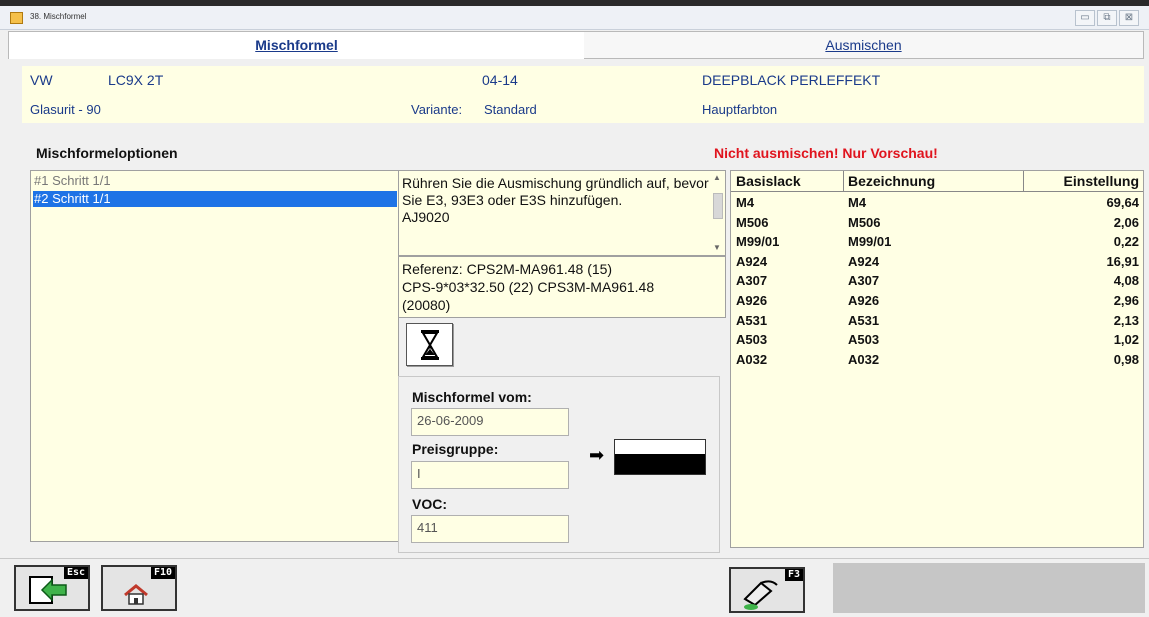 The width and height of the screenshot is (1149, 617). Describe the element at coordinates (1126, 300) in the screenshot. I see `einstellung-cell: 2,96` at that location.